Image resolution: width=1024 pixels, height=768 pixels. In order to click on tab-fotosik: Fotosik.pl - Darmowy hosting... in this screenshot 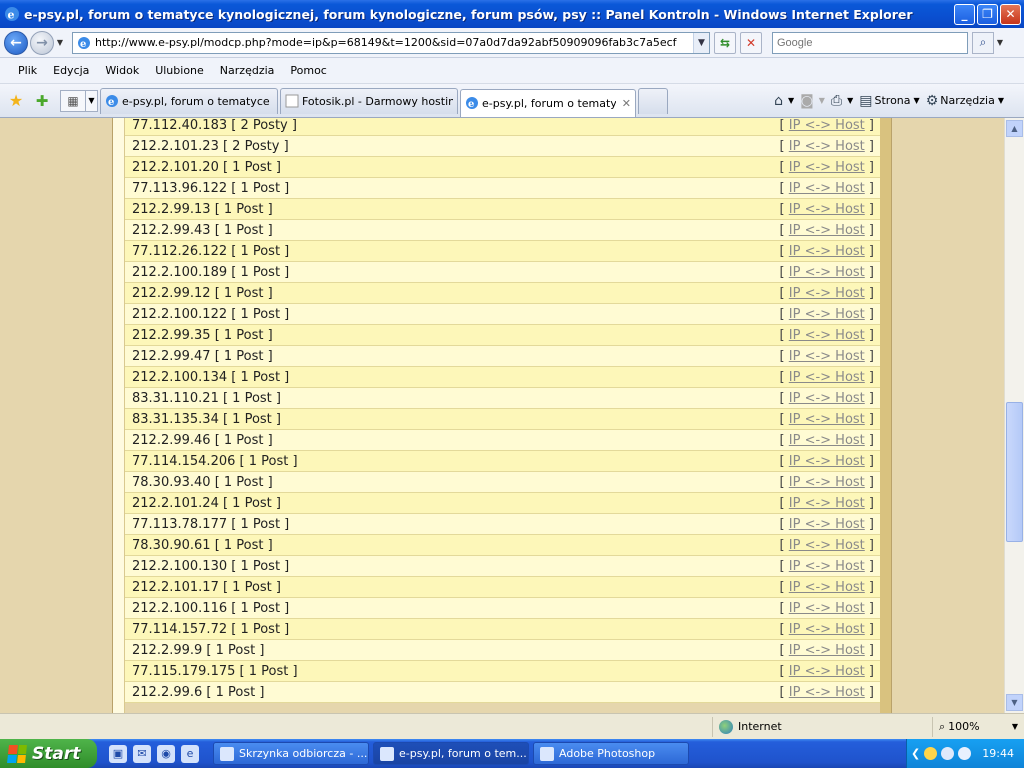, I will do `click(369, 100)`.